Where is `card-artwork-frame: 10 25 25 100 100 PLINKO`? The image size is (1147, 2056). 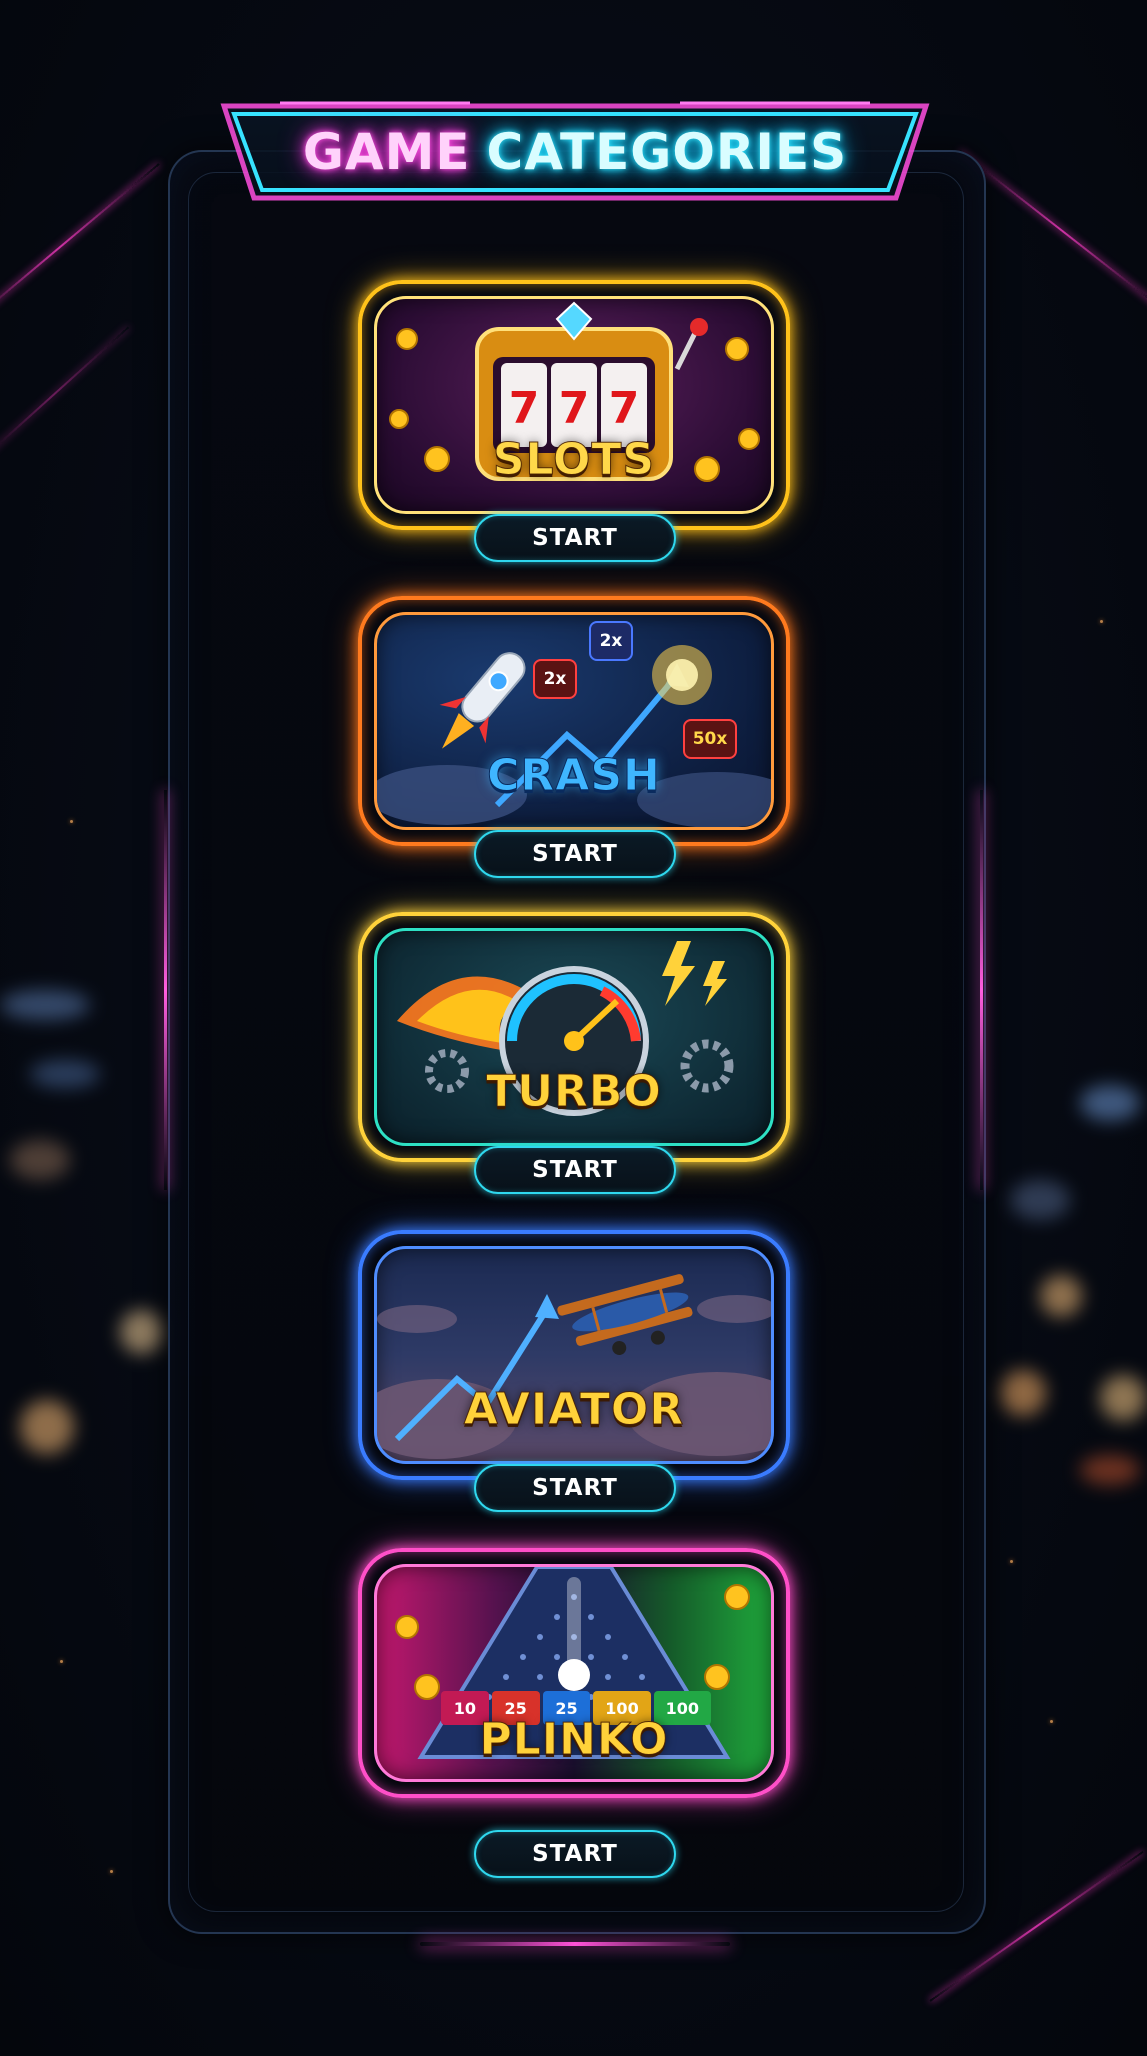 card-artwork-frame: 10 25 25 100 100 PLINKO is located at coordinates (574, 1673).